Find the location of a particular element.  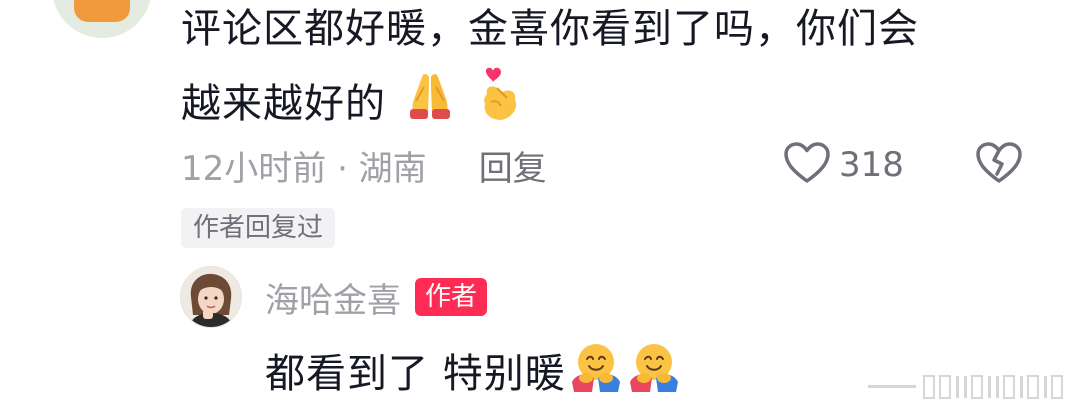

dislike-button is located at coordinates (999, 164).